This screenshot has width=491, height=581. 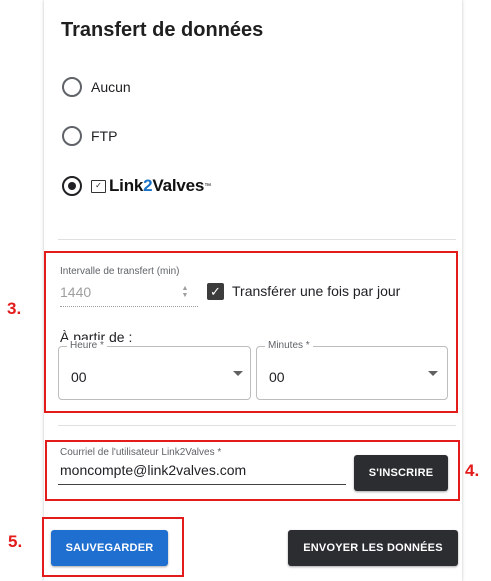 I want to click on radio-option-ftp: FTP, so click(x=89, y=136).